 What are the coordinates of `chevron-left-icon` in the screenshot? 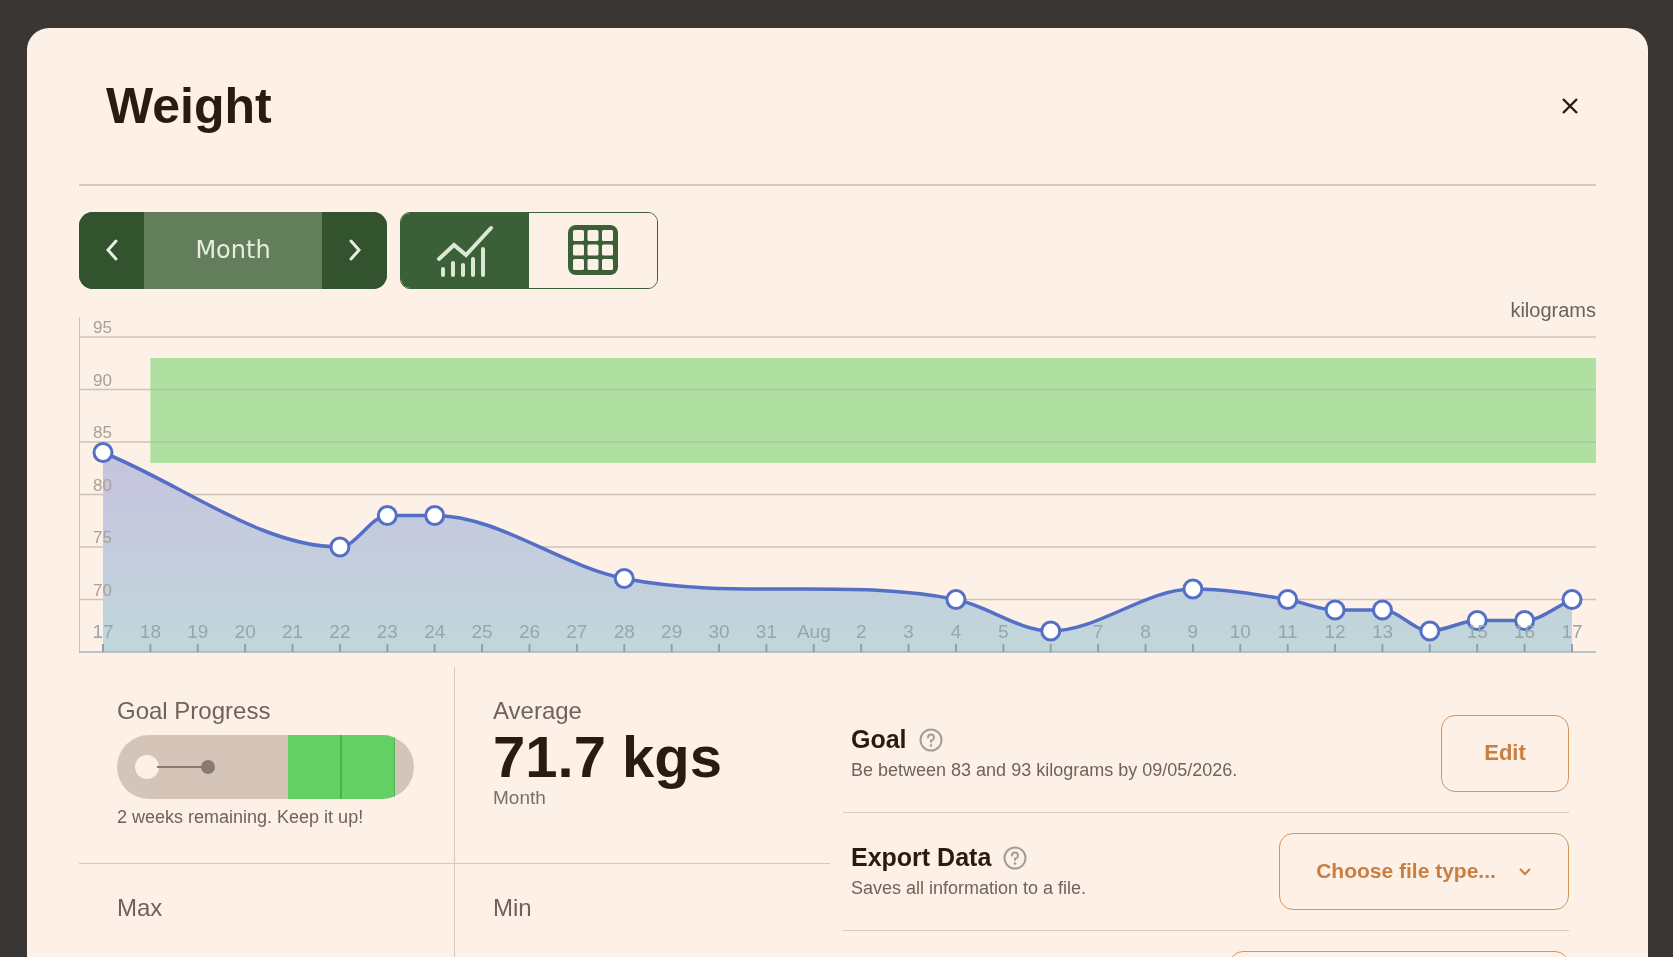 It's located at (111, 250).